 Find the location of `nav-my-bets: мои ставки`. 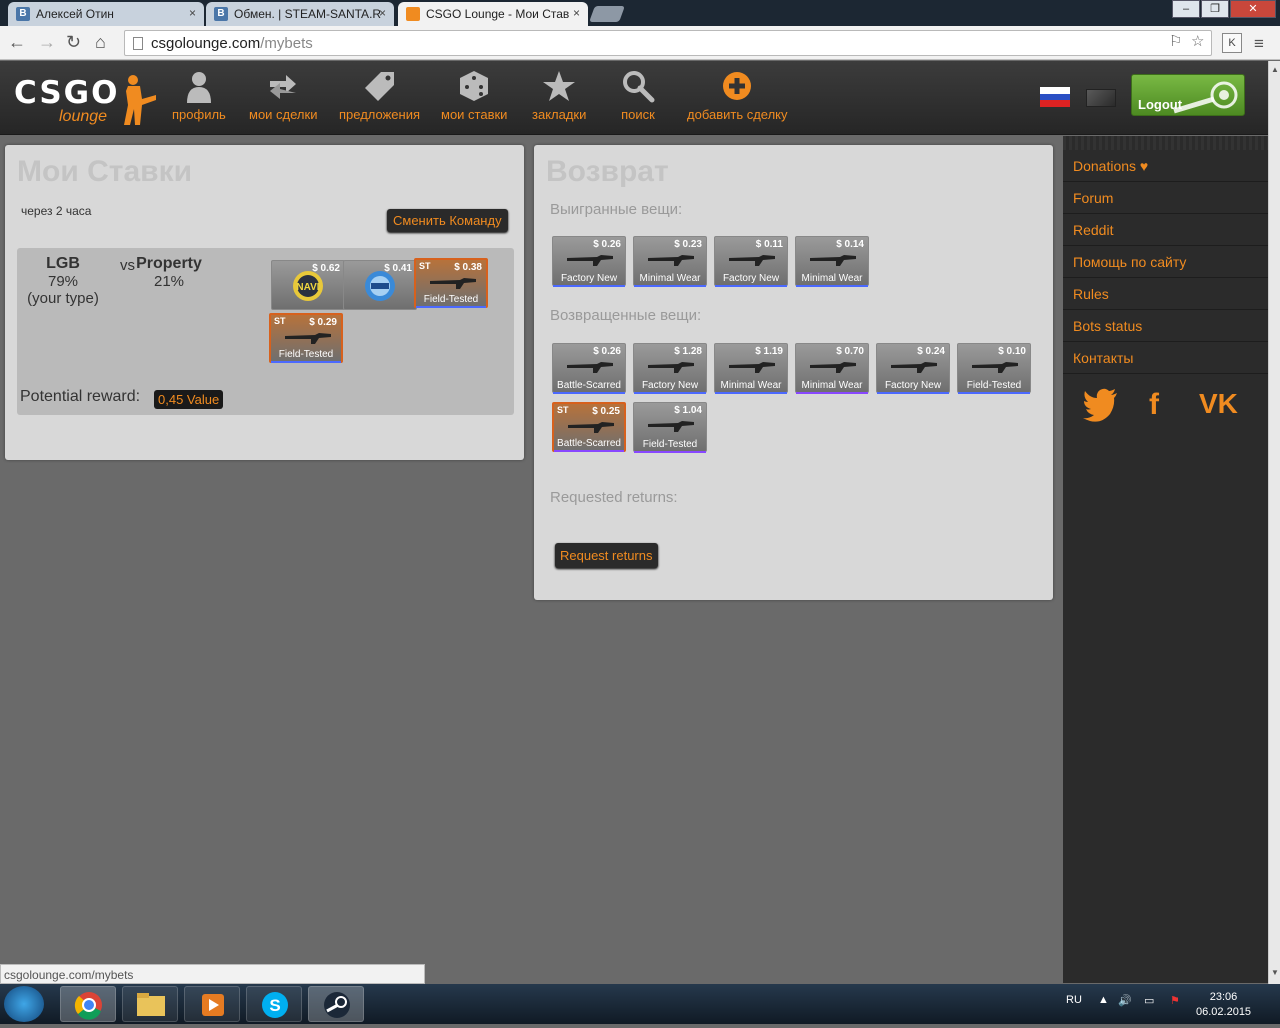

nav-my-bets: мои ставки is located at coordinates (474, 95).